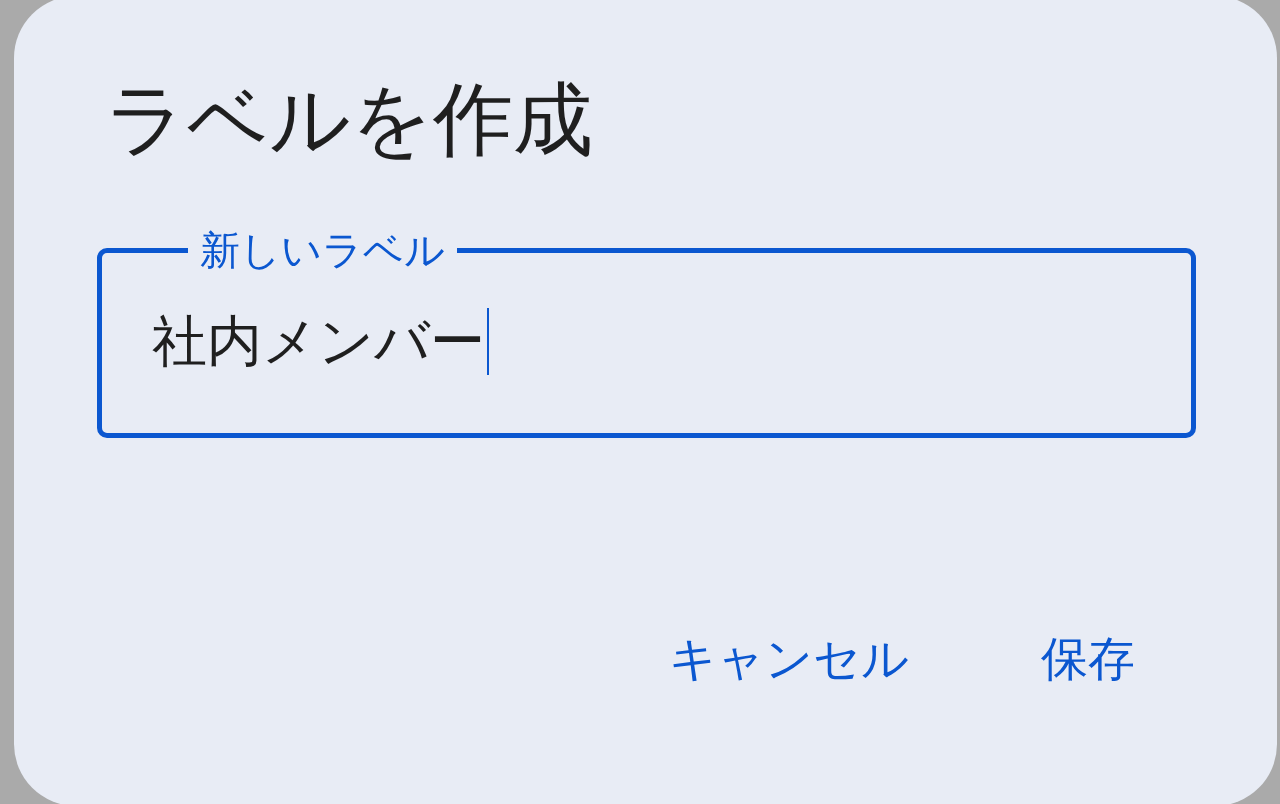  Describe the element at coordinates (1088, 659) in the screenshot. I see `save-button: 保存` at that location.